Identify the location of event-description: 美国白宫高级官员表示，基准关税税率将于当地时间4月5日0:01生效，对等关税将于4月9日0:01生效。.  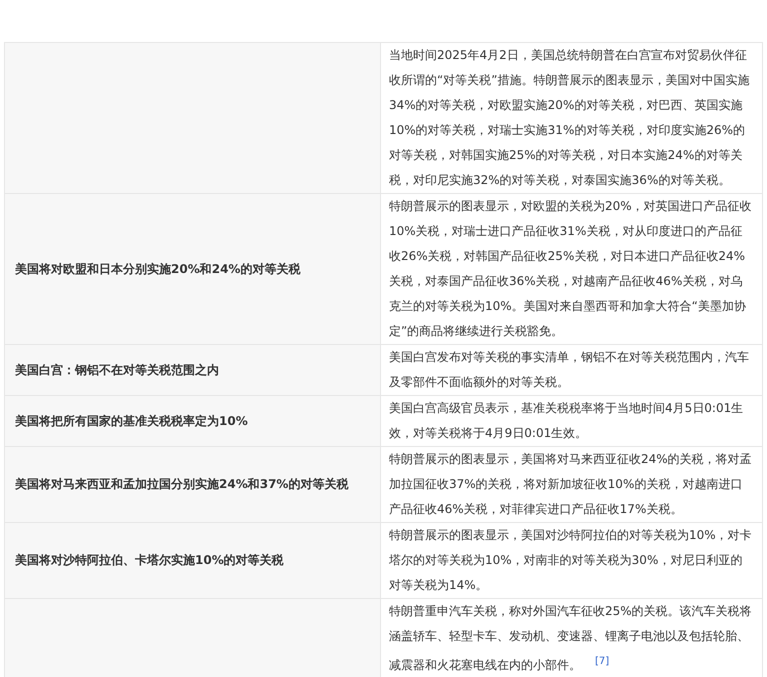
(566, 420).